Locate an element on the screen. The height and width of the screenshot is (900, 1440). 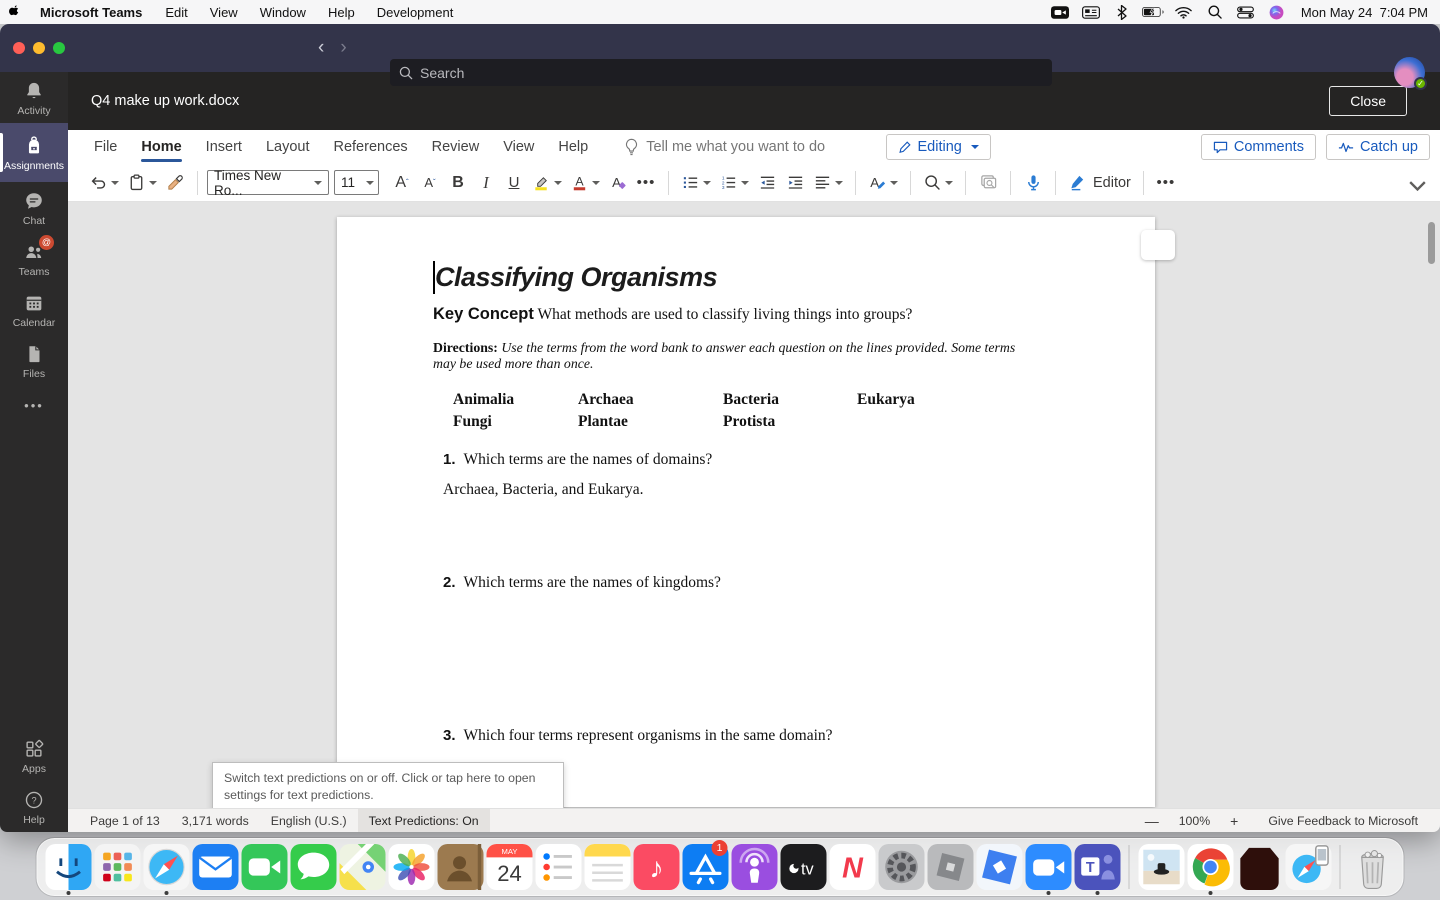
control-center-icon is located at coordinates (1246, 12).